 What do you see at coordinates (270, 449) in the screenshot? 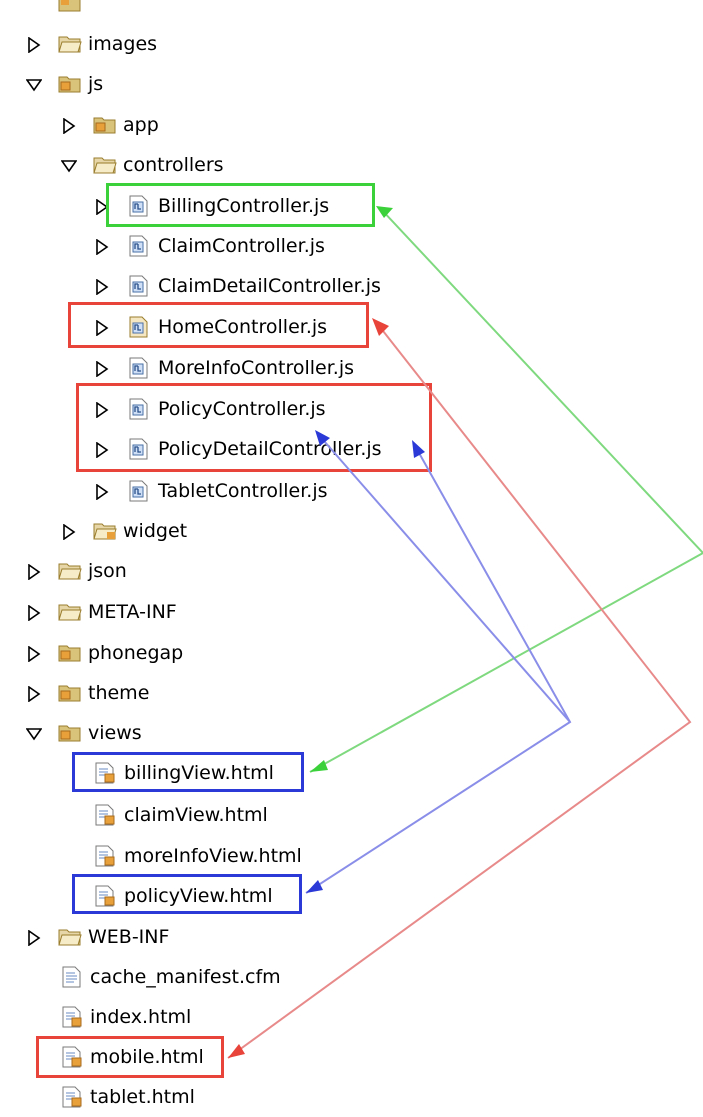
I see `tree-item-label: PolicyDetailController.js` at bounding box center [270, 449].